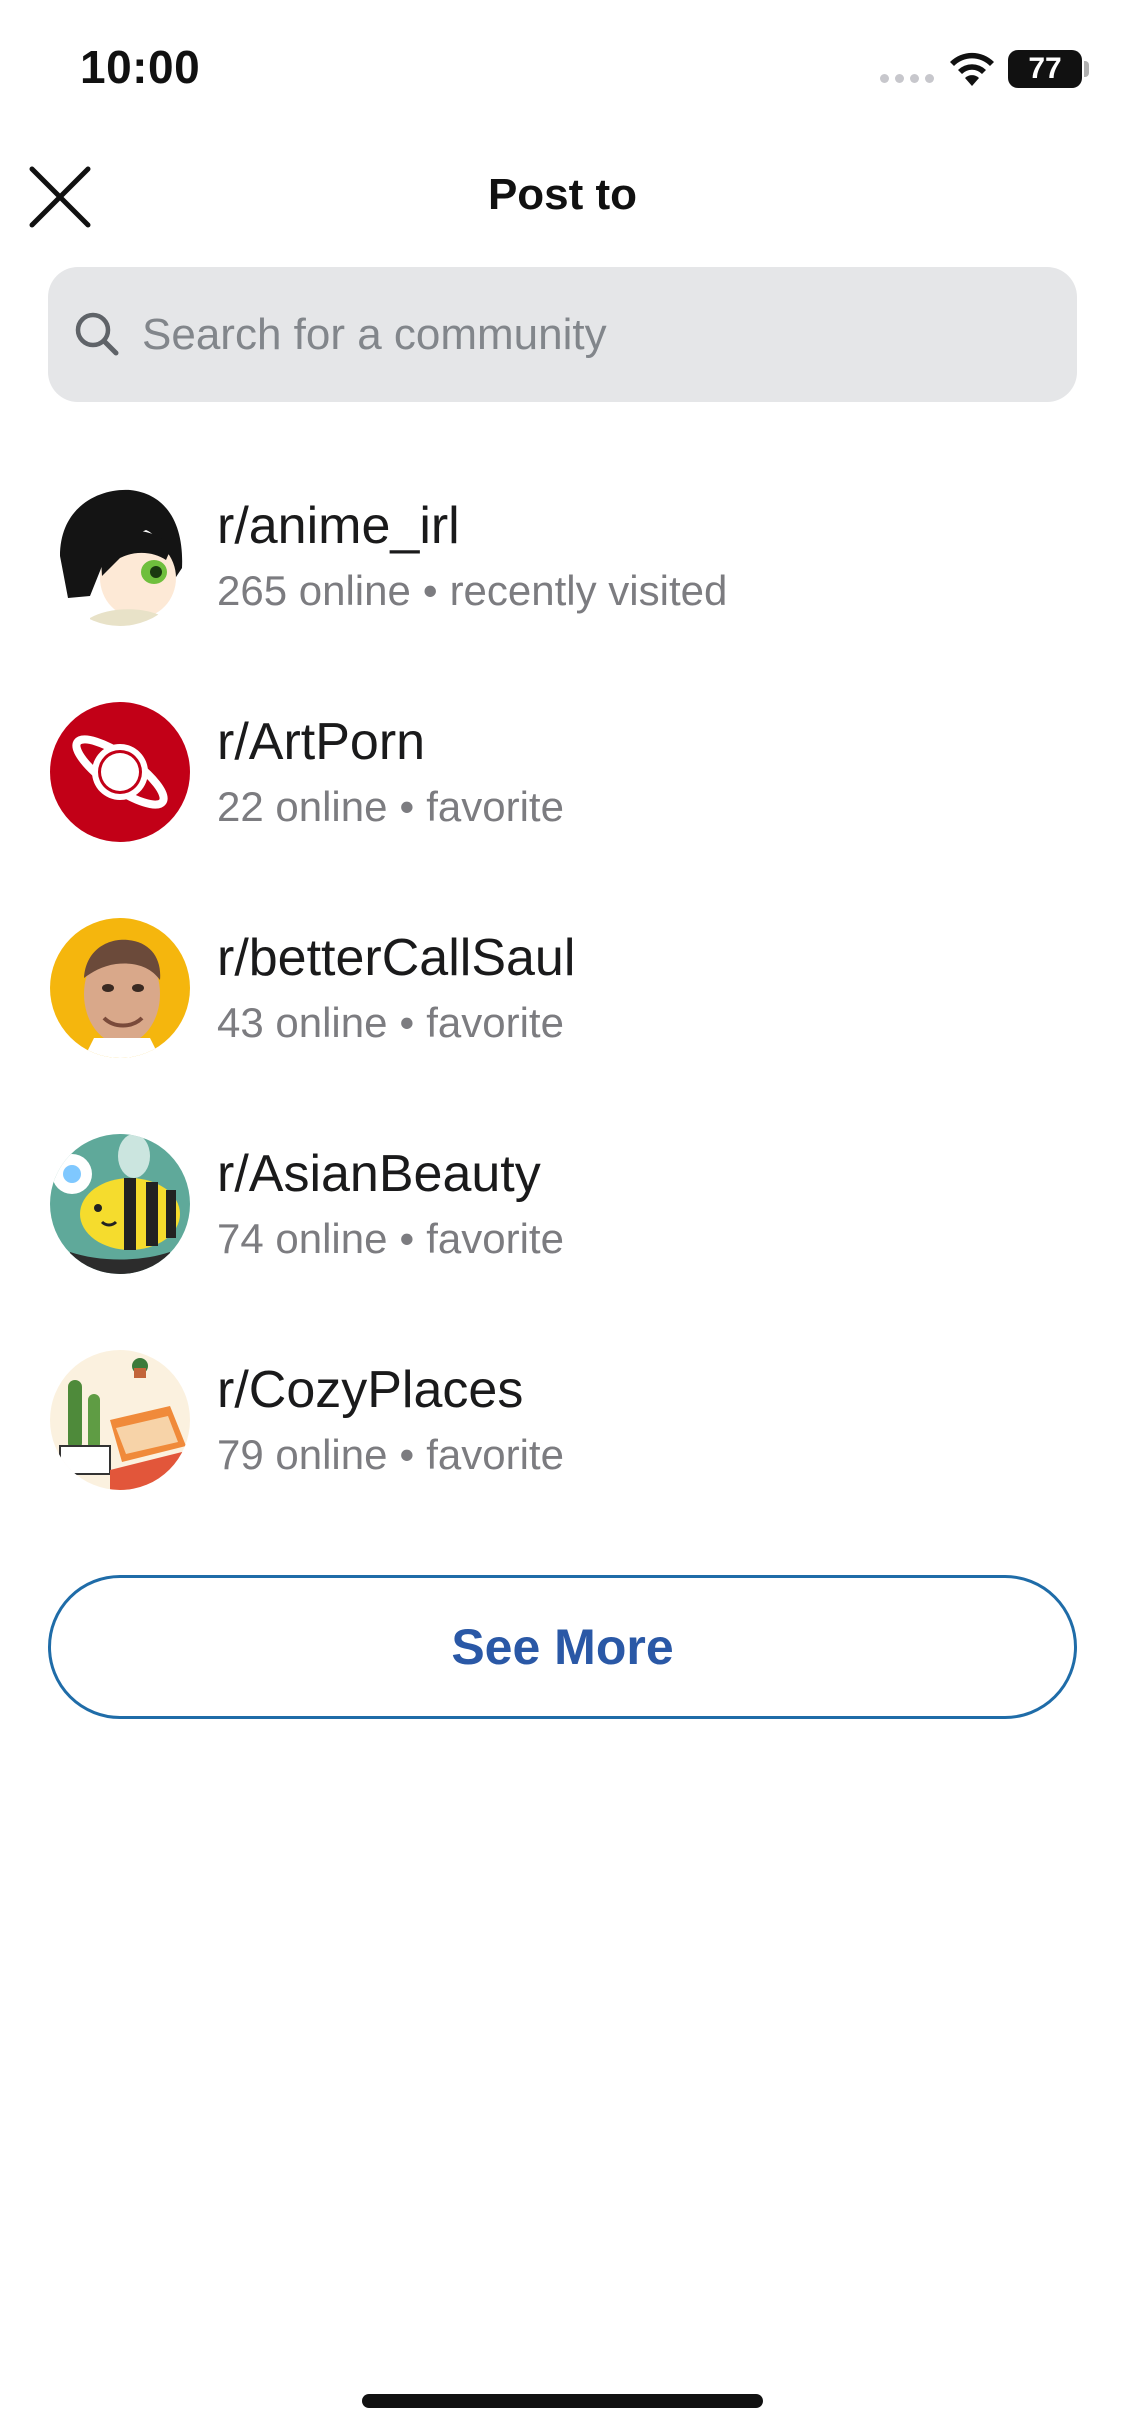  Describe the element at coordinates (302, 806) in the screenshot. I see `online-count: 22 online` at that location.